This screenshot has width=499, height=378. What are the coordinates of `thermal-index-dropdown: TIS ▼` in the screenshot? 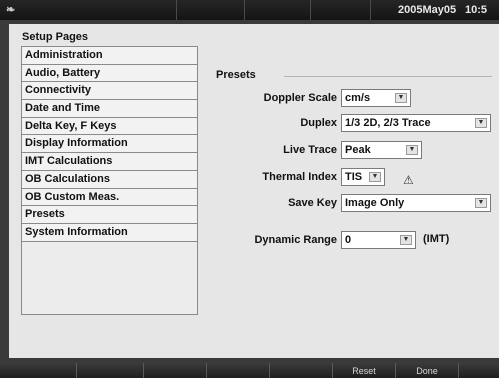 It's located at (363, 177).